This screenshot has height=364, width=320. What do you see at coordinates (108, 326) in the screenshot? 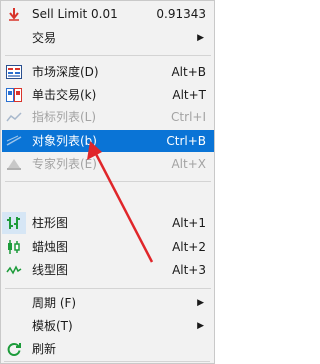
I see `menu-item-template: 模板(T) ▶` at bounding box center [108, 326].